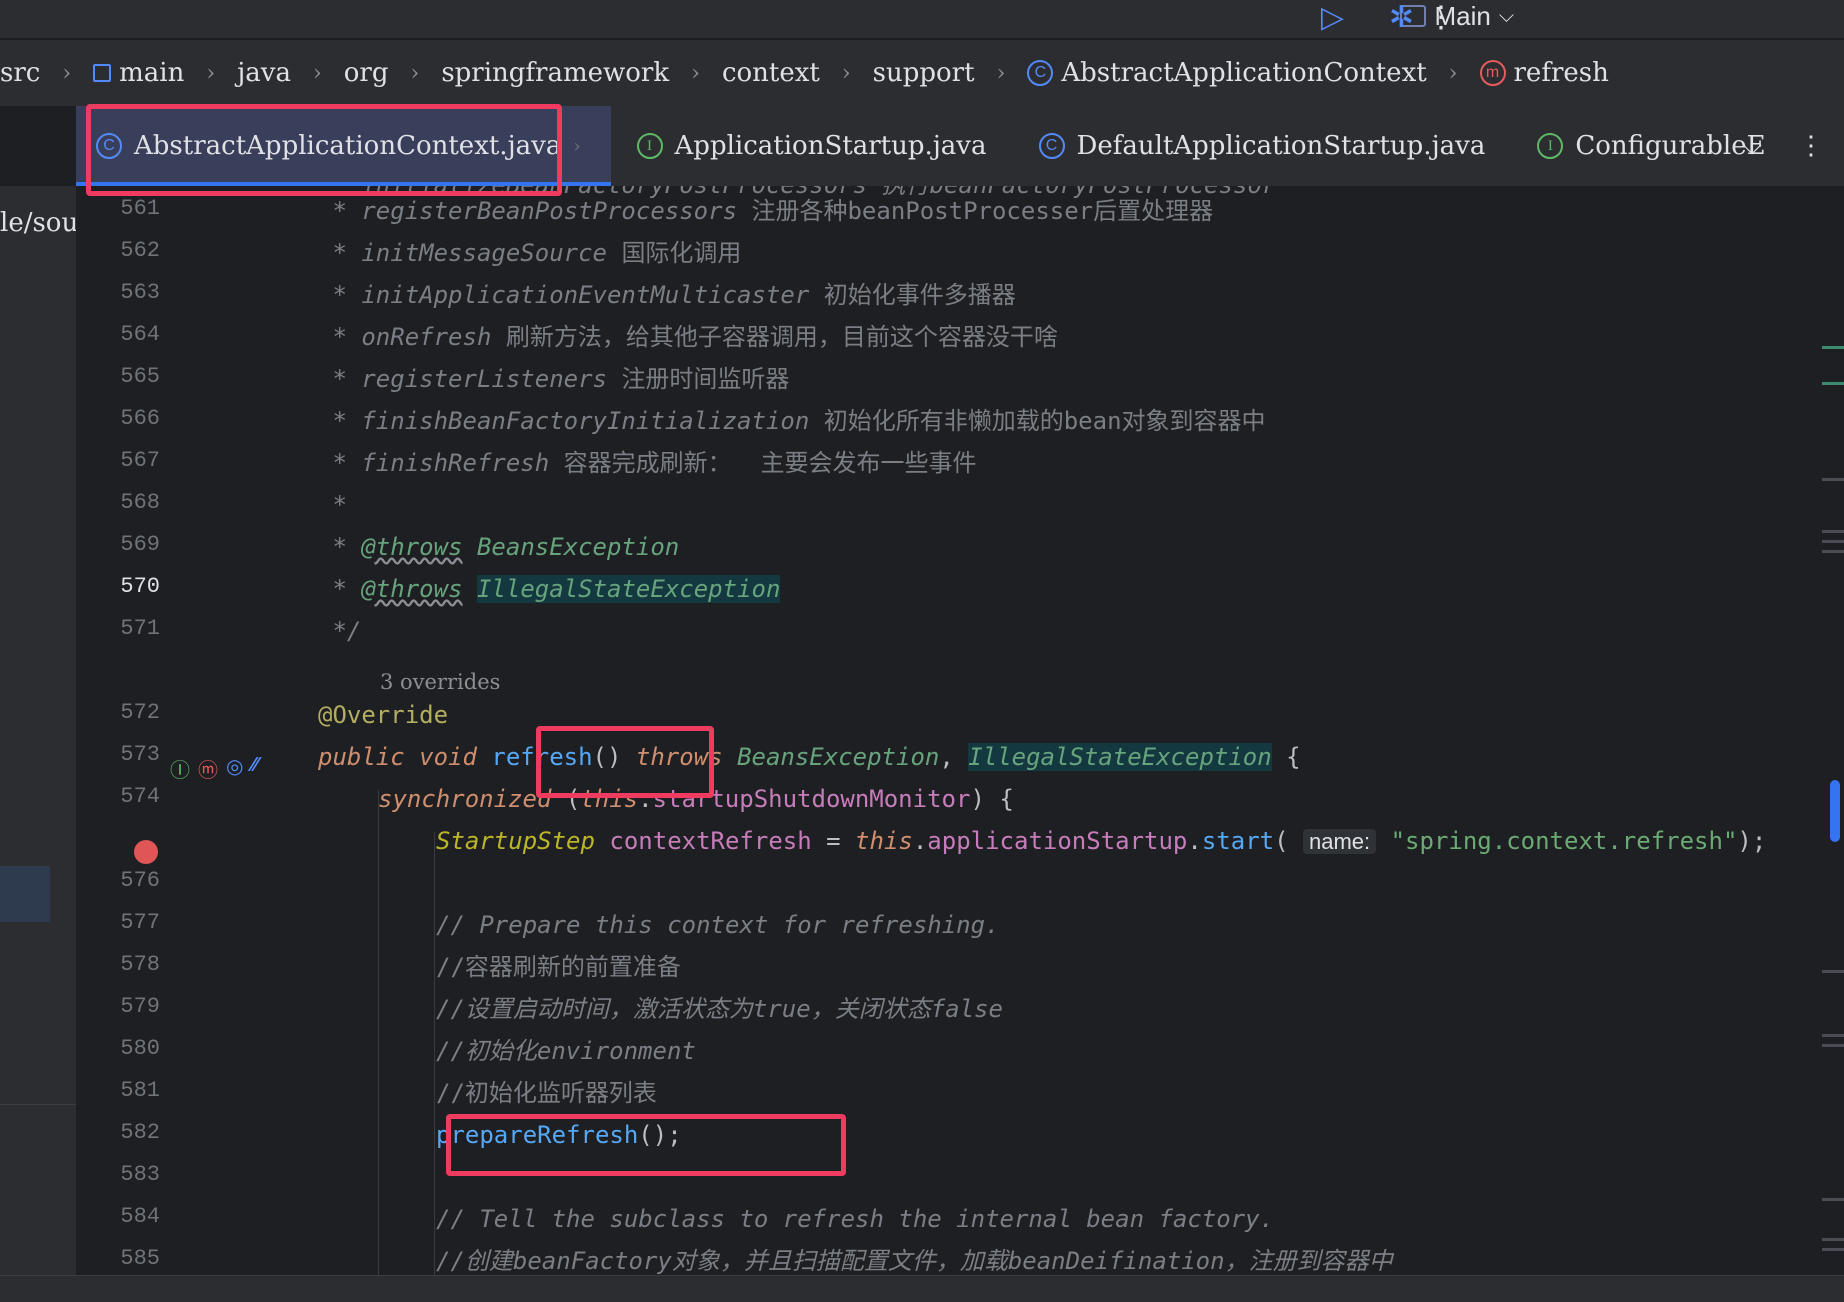  I want to click on line-number: 564, so click(118, 334).